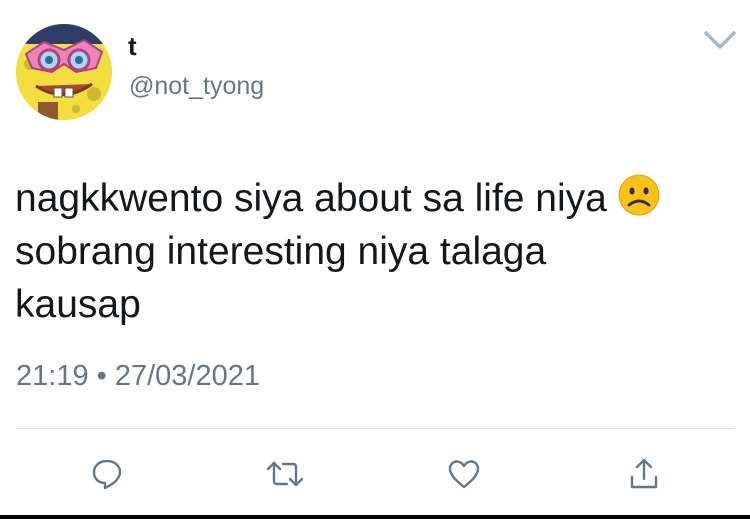  I want to click on tweet-line-1: nagkkwento siya about sa life niya, so click(377, 198).